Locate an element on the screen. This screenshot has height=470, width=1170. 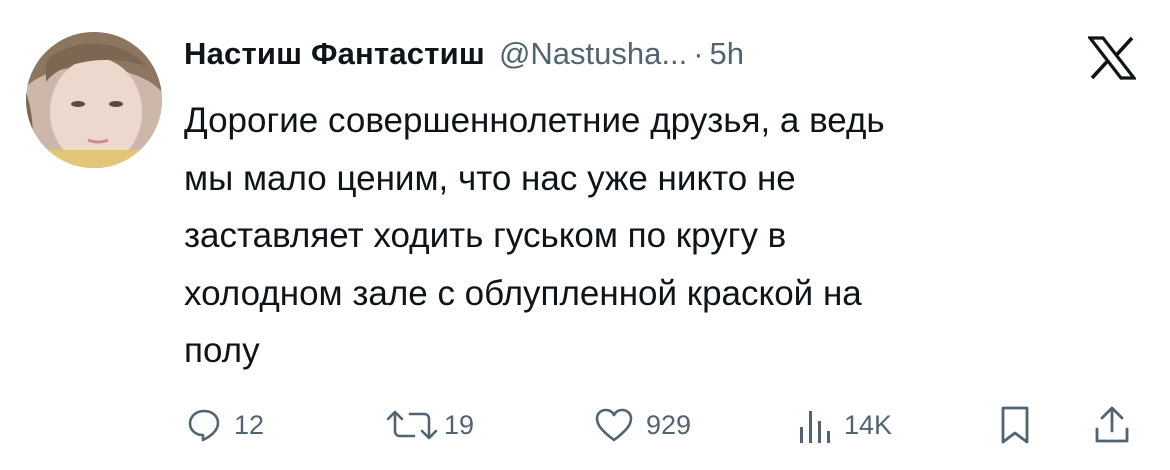
tweet-text-line: Дорогие совершеннолетние друзья, а ведь is located at coordinates (534, 120).